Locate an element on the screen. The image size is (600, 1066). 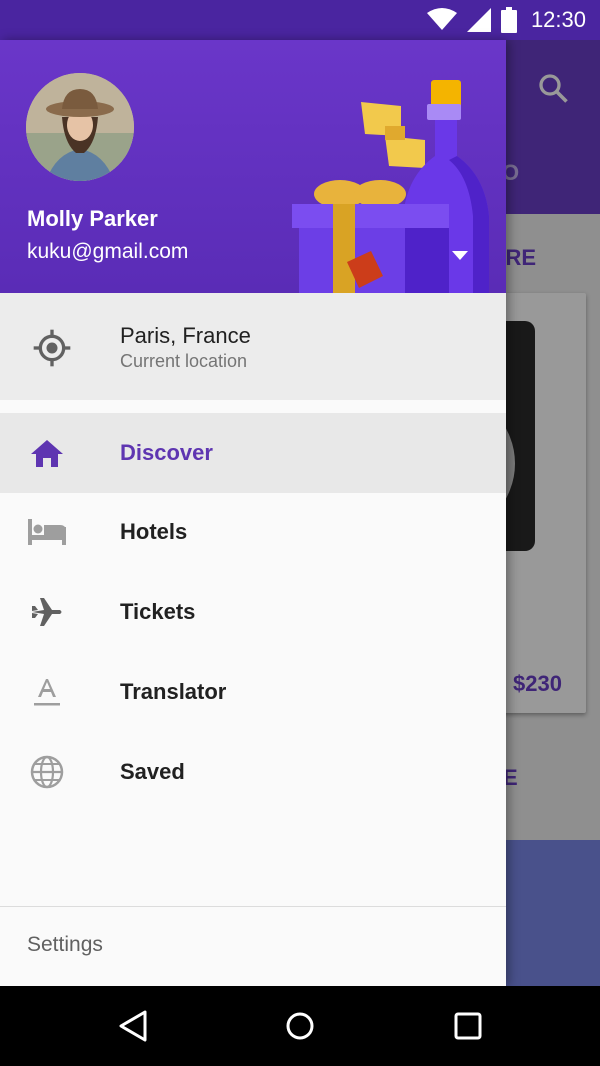
home-icon is located at coordinates (47, 453).